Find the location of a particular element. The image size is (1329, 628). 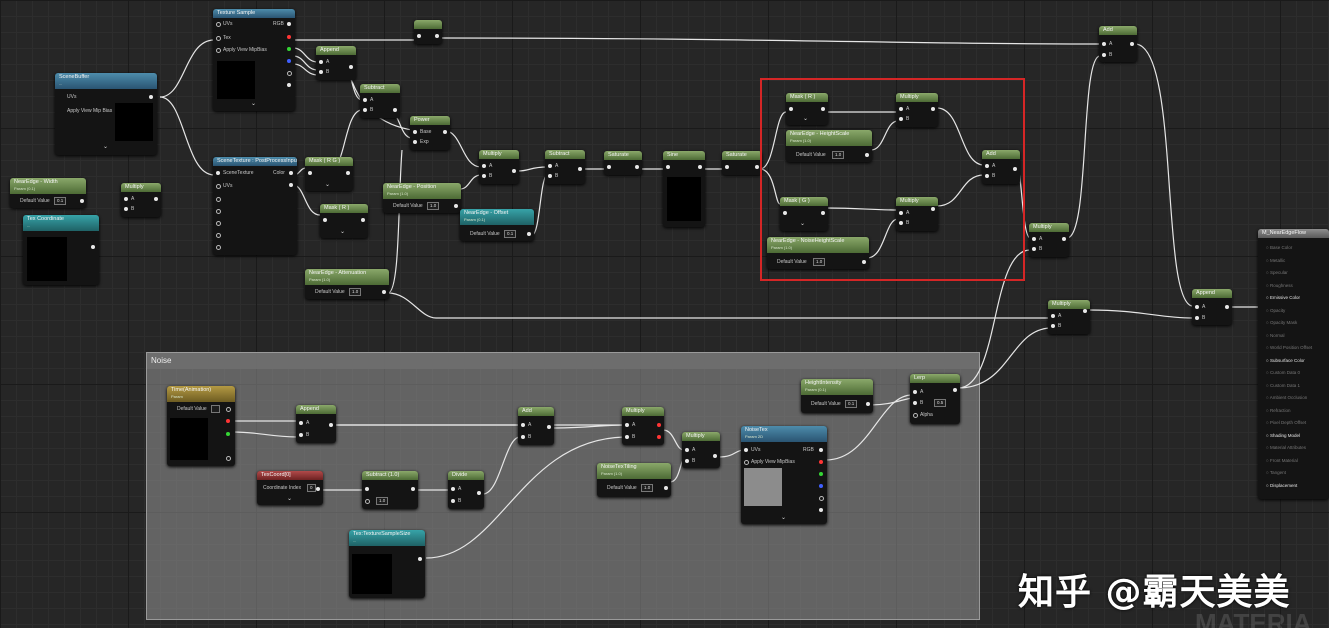

node-time-animation: Time(Animation) Param Default Value is located at coordinates (201, 426).